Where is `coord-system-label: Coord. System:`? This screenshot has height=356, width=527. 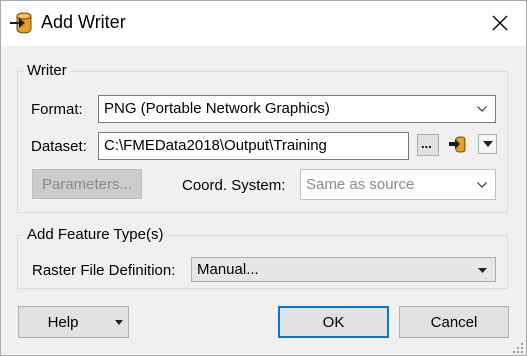
coord-system-label: Coord. System: is located at coordinates (234, 185).